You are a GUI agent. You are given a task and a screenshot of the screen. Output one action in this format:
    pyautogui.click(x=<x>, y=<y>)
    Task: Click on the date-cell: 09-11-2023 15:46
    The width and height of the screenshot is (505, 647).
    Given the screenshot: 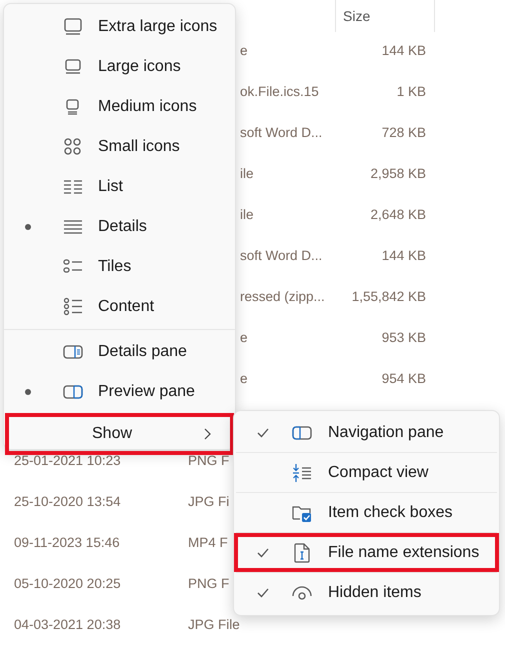 What is the action you would take?
    pyautogui.click(x=67, y=542)
    